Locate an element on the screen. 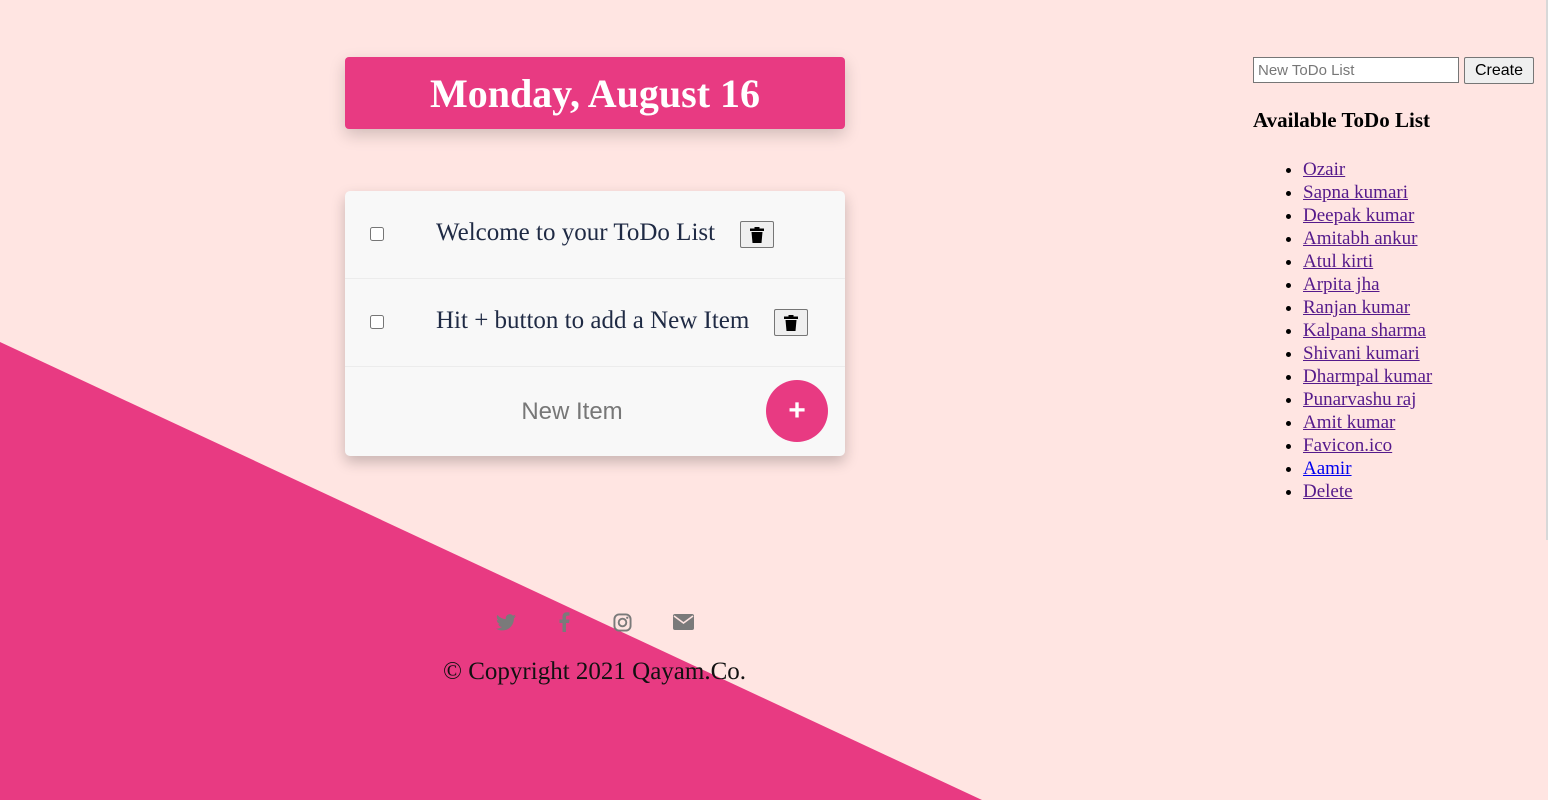 Image resolution: width=1548 pixels, height=800 pixels. todo-list-link: Amit kumar is located at coordinates (1349, 422).